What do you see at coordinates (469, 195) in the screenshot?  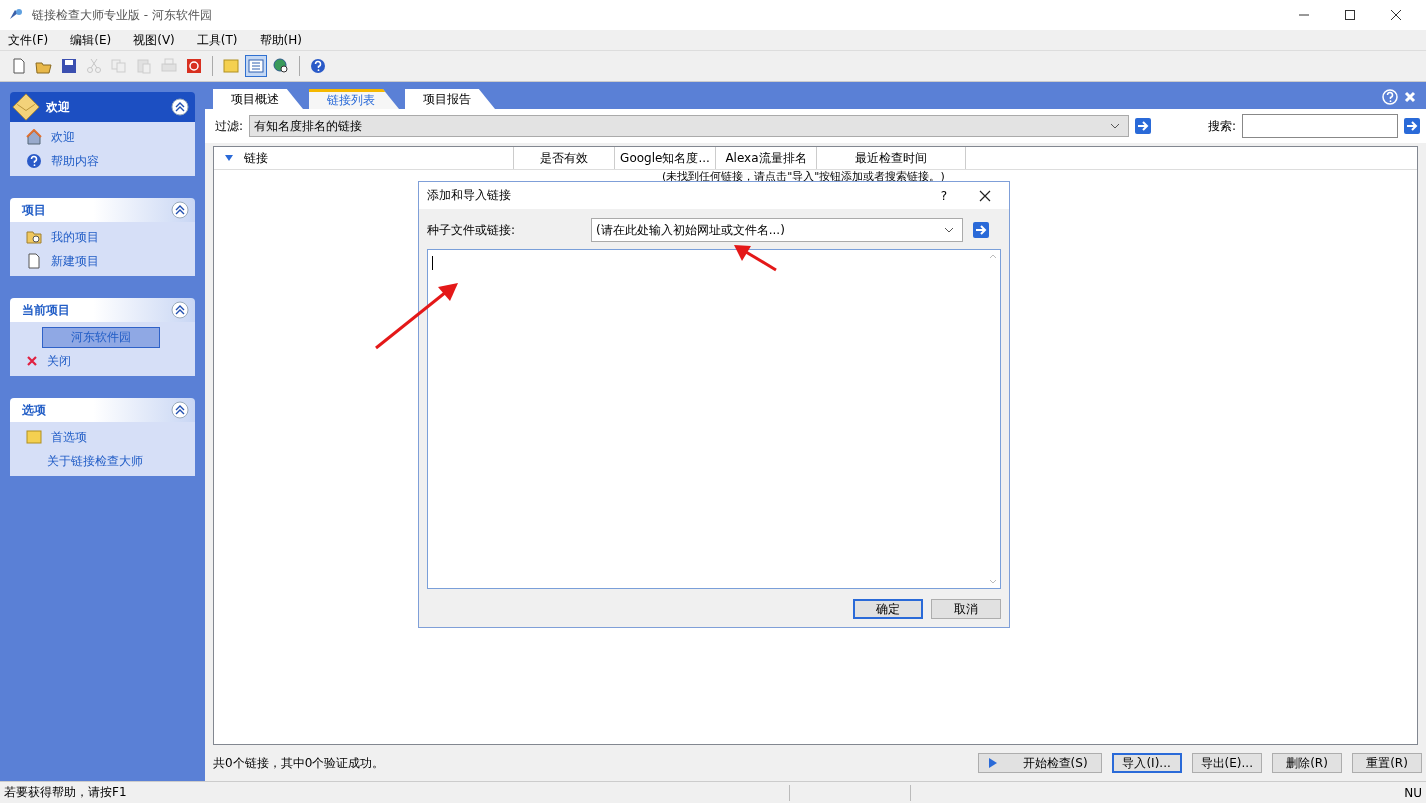 I see `dialog-title: 添加和导入链接` at bounding box center [469, 195].